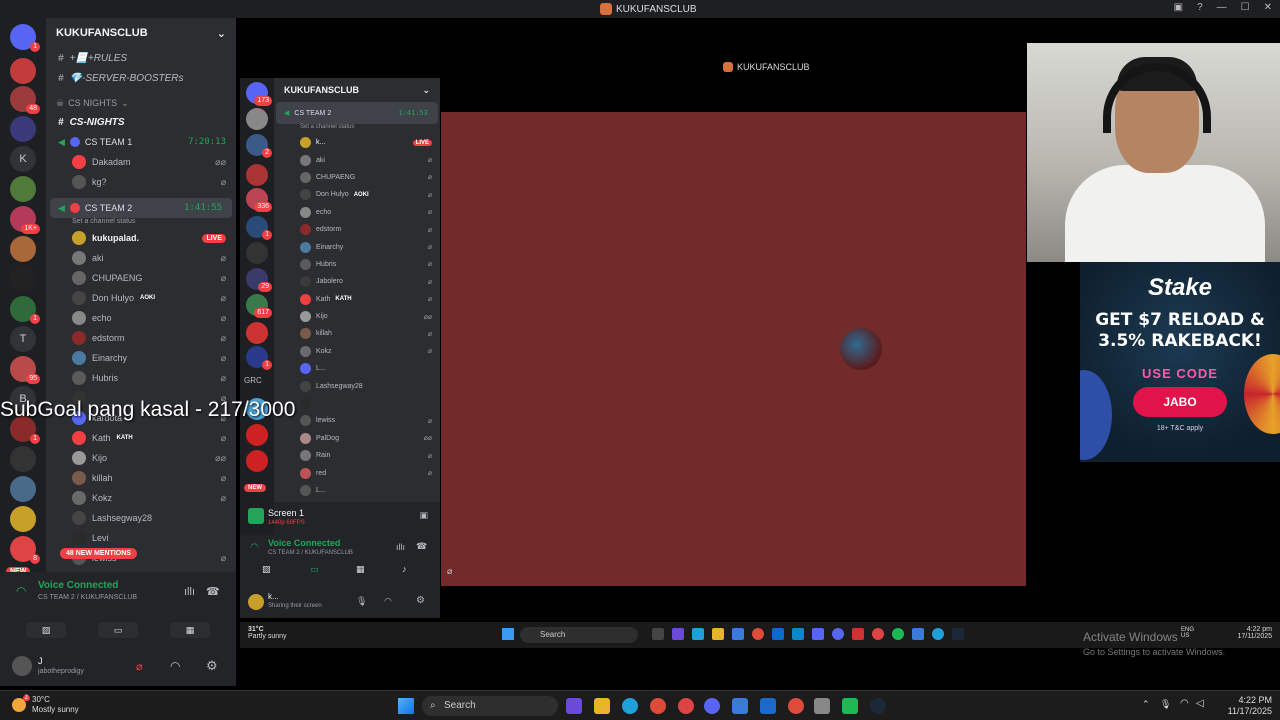  What do you see at coordinates (213, 591) in the screenshot?
I see `disconnect-icon: ☎` at bounding box center [213, 591].